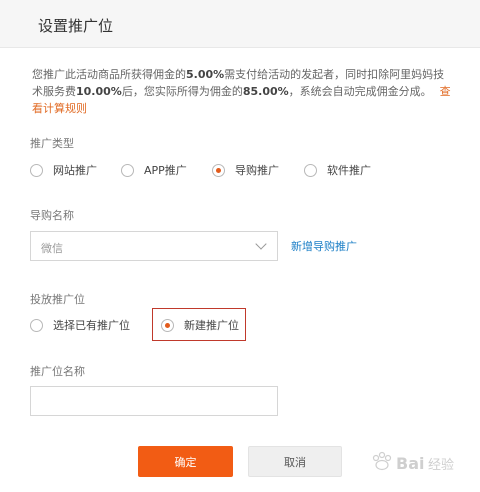  What do you see at coordinates (91, 325) in the screenshot?
I see `radio-label: 选择已有推广位` at bounding box center [91, 325].